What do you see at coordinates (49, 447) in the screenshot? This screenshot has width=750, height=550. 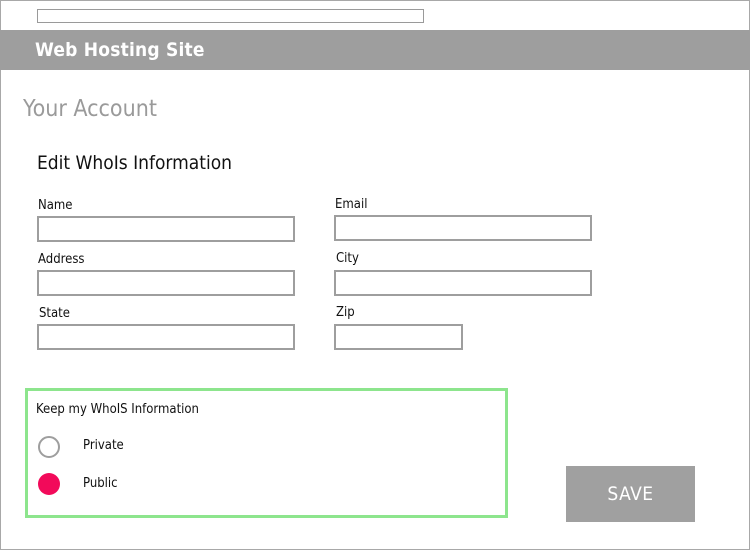 I see `private-radio` at bounding box center [49, 447].